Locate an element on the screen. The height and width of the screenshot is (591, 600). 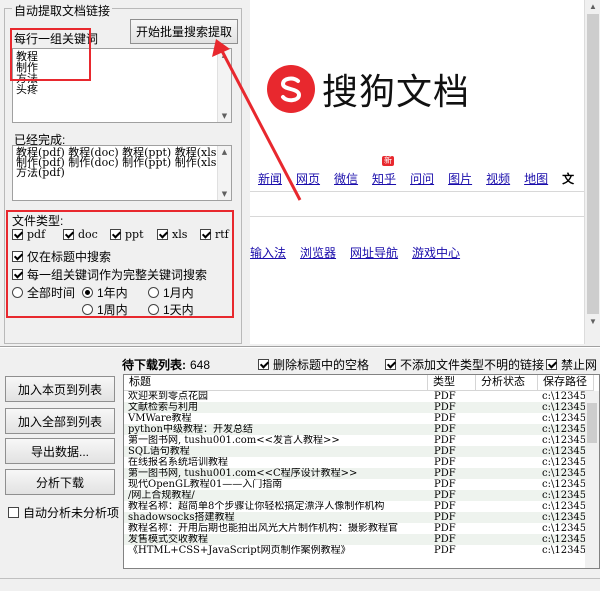
table-row: 教程名称：超简单8个步骤让你轻松搞定漂浮人像制作机构 PDF c:\12345\1 is located at coordinates (355, 506).